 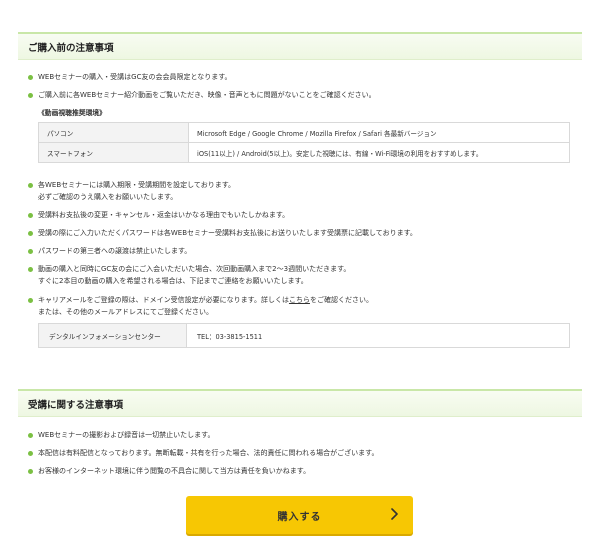 I want to click on contact-phone: TEL：03-3815-1511, so click(x=378, y=335).